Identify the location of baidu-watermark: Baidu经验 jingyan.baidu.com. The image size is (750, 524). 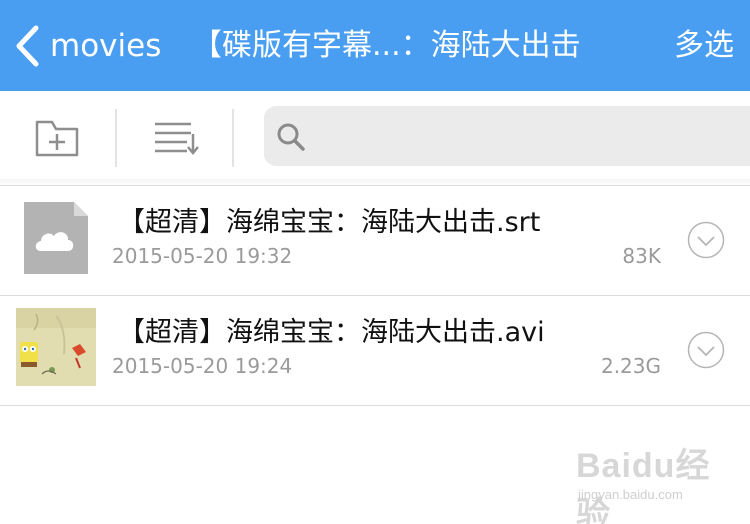
(656, 481).